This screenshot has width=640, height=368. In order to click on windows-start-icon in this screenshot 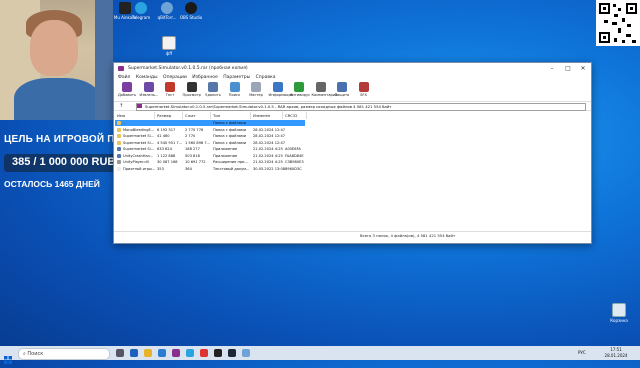, I will do `click(8, 356)`.